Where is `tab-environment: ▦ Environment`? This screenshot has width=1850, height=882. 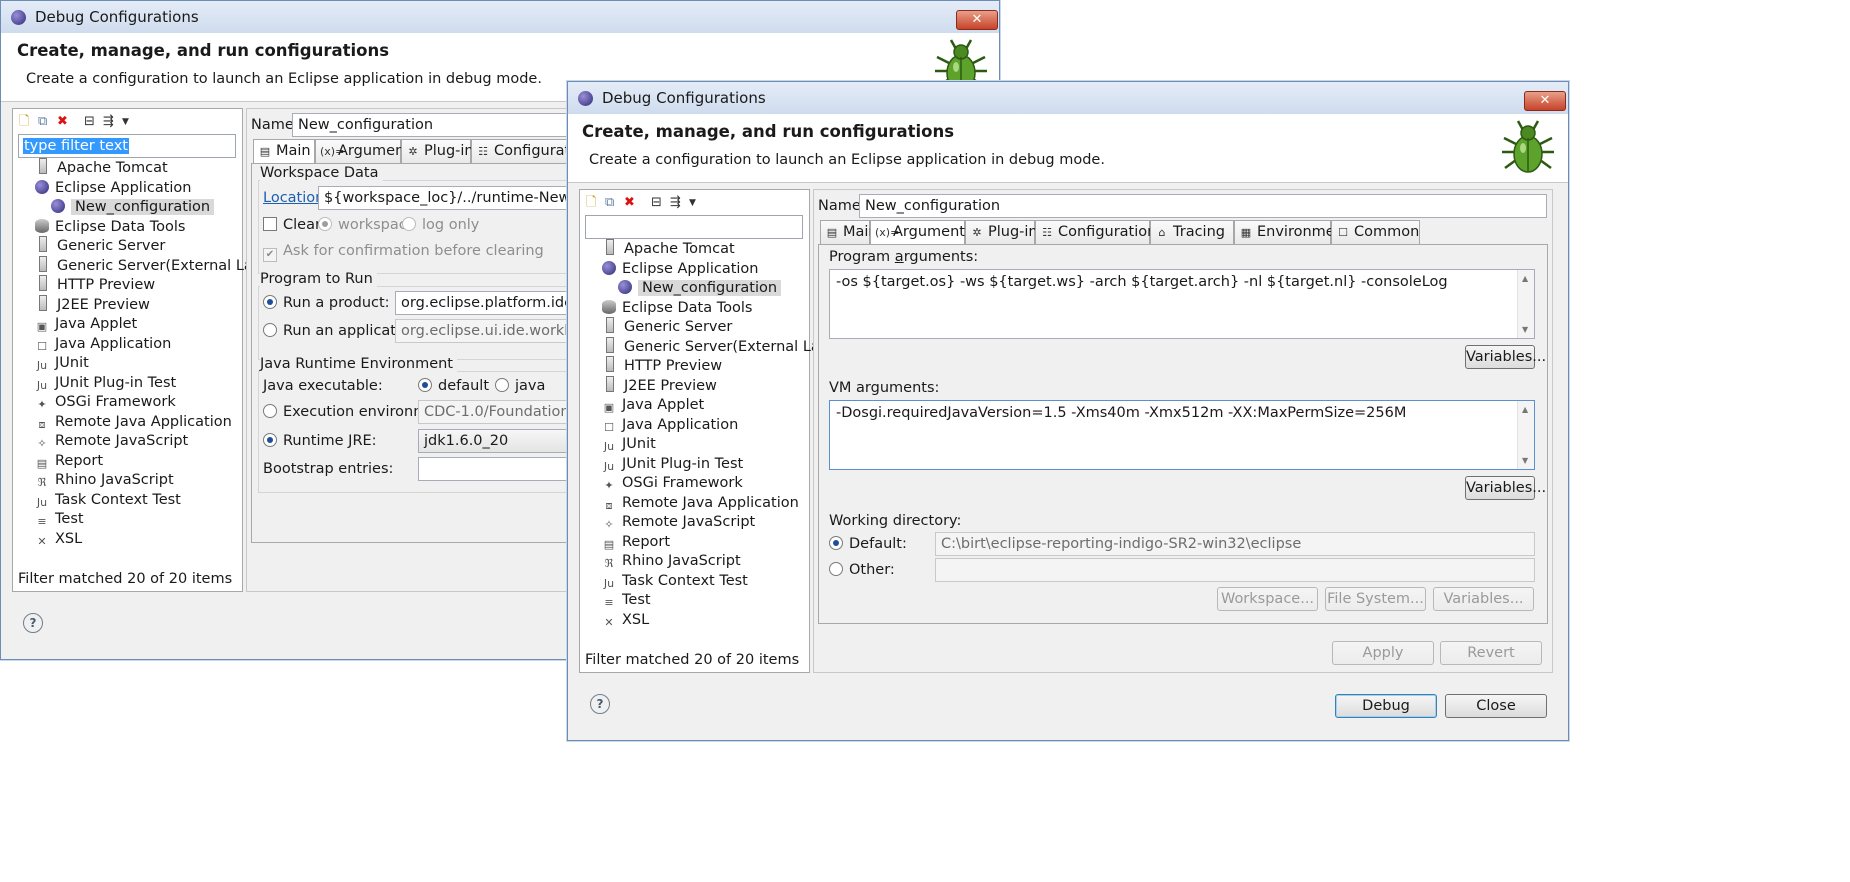 tab-environment: ▦ Environment is located at coordinates (1292, 232).